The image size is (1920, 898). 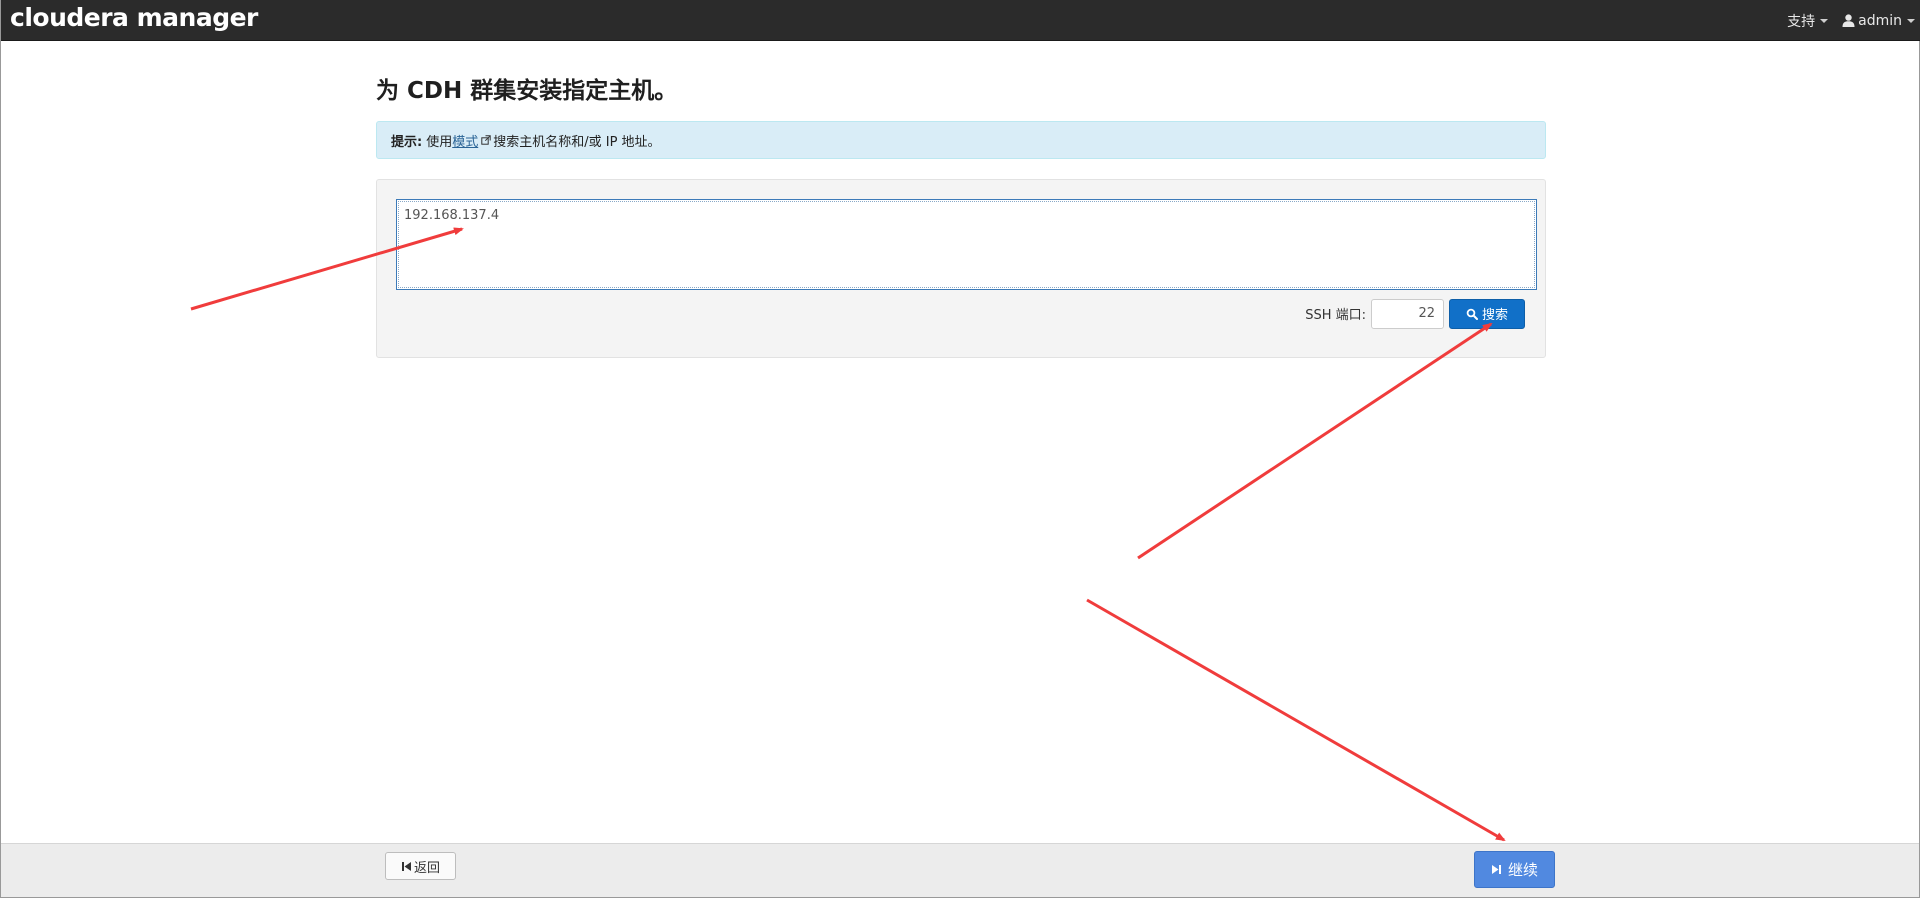 I want to click on ssh-port-input, so click(x=1407, y=313).